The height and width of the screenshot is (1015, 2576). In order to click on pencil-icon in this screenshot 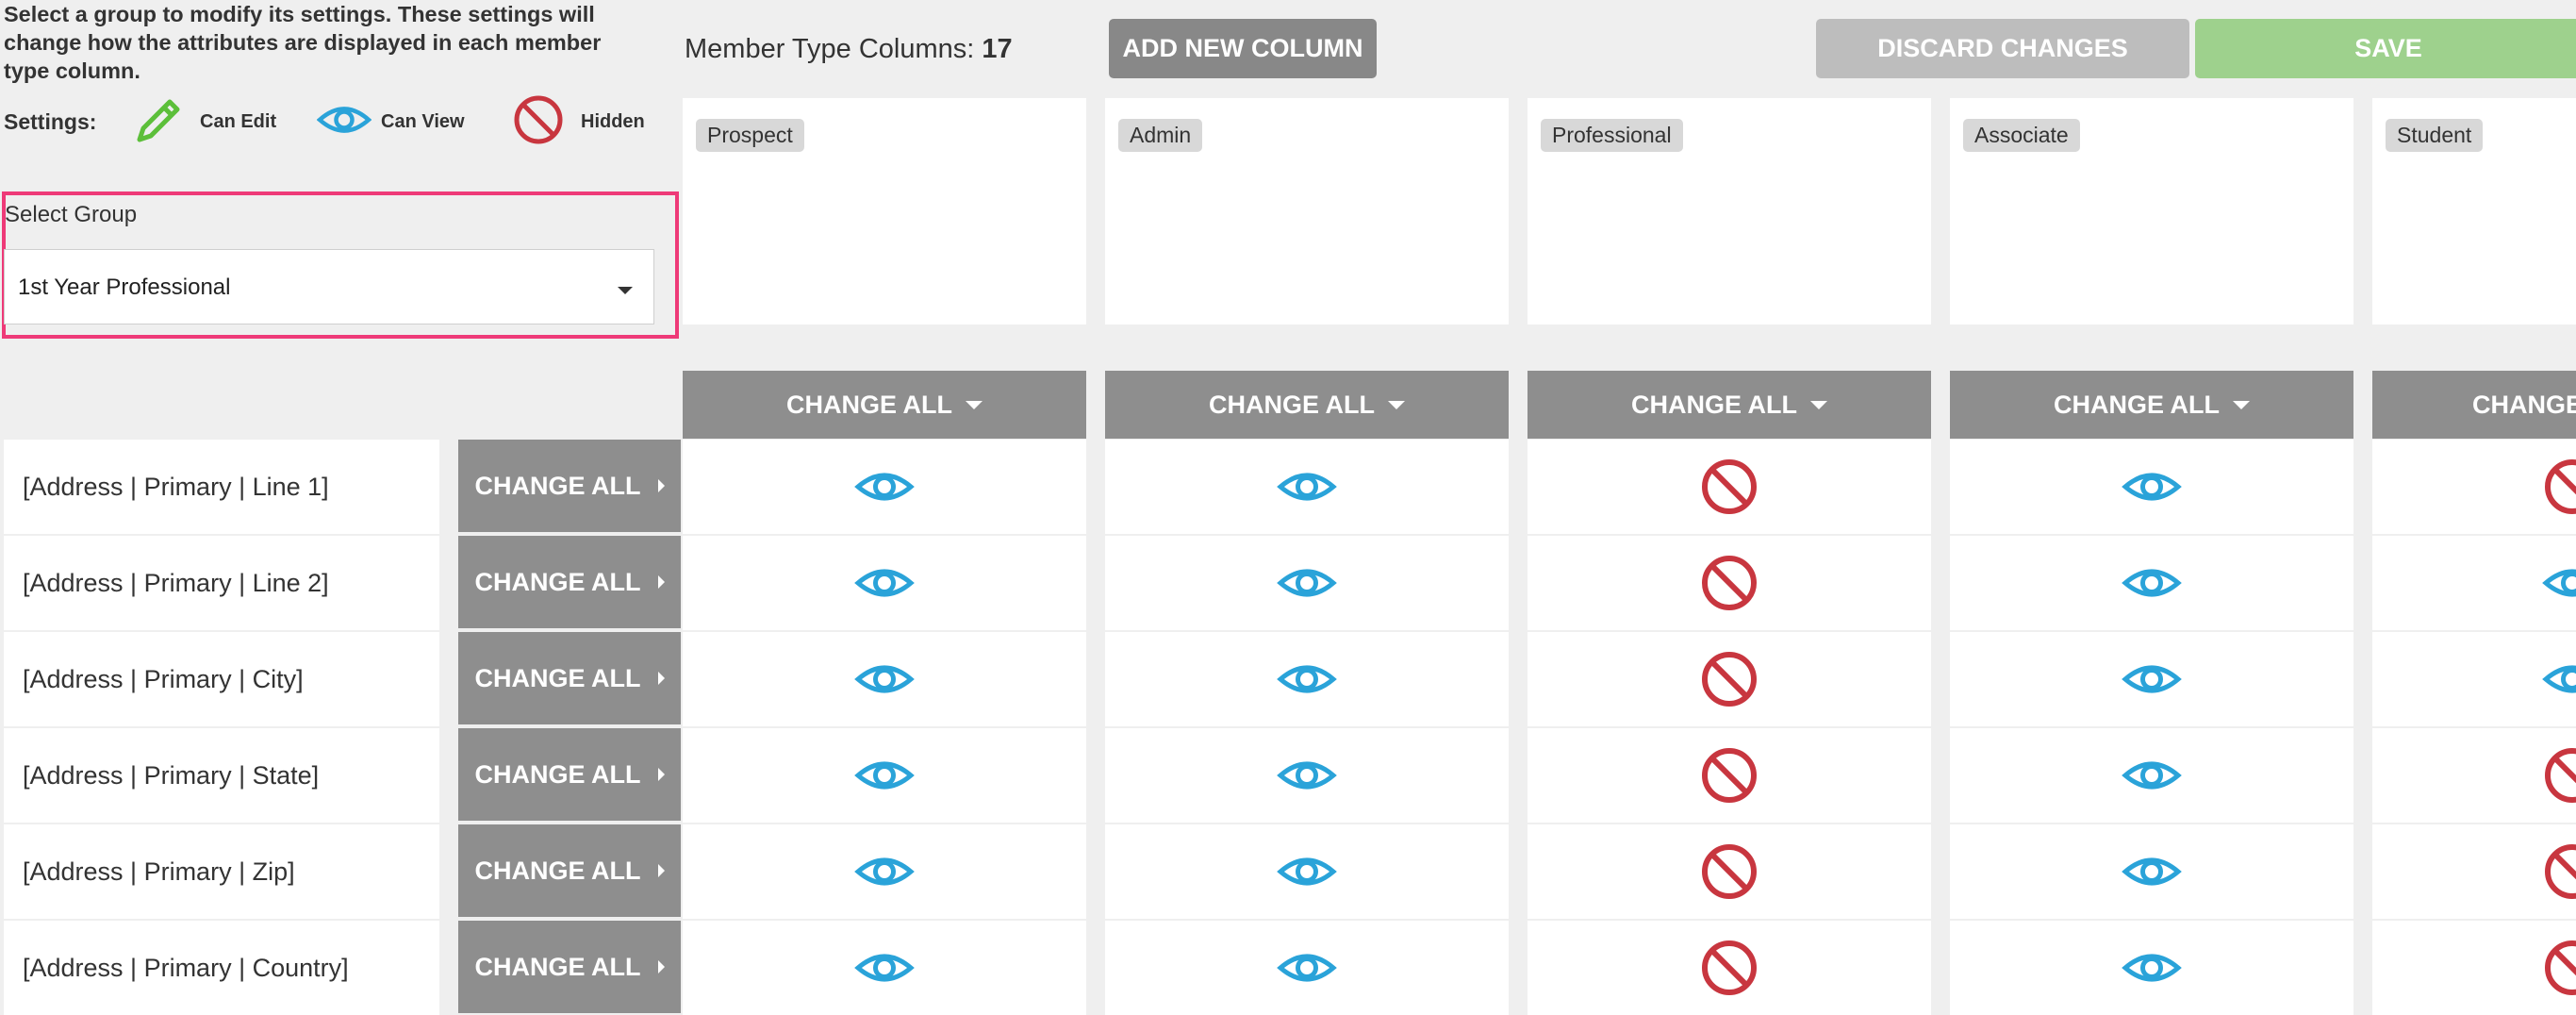, I will do `click(159, 119)`.